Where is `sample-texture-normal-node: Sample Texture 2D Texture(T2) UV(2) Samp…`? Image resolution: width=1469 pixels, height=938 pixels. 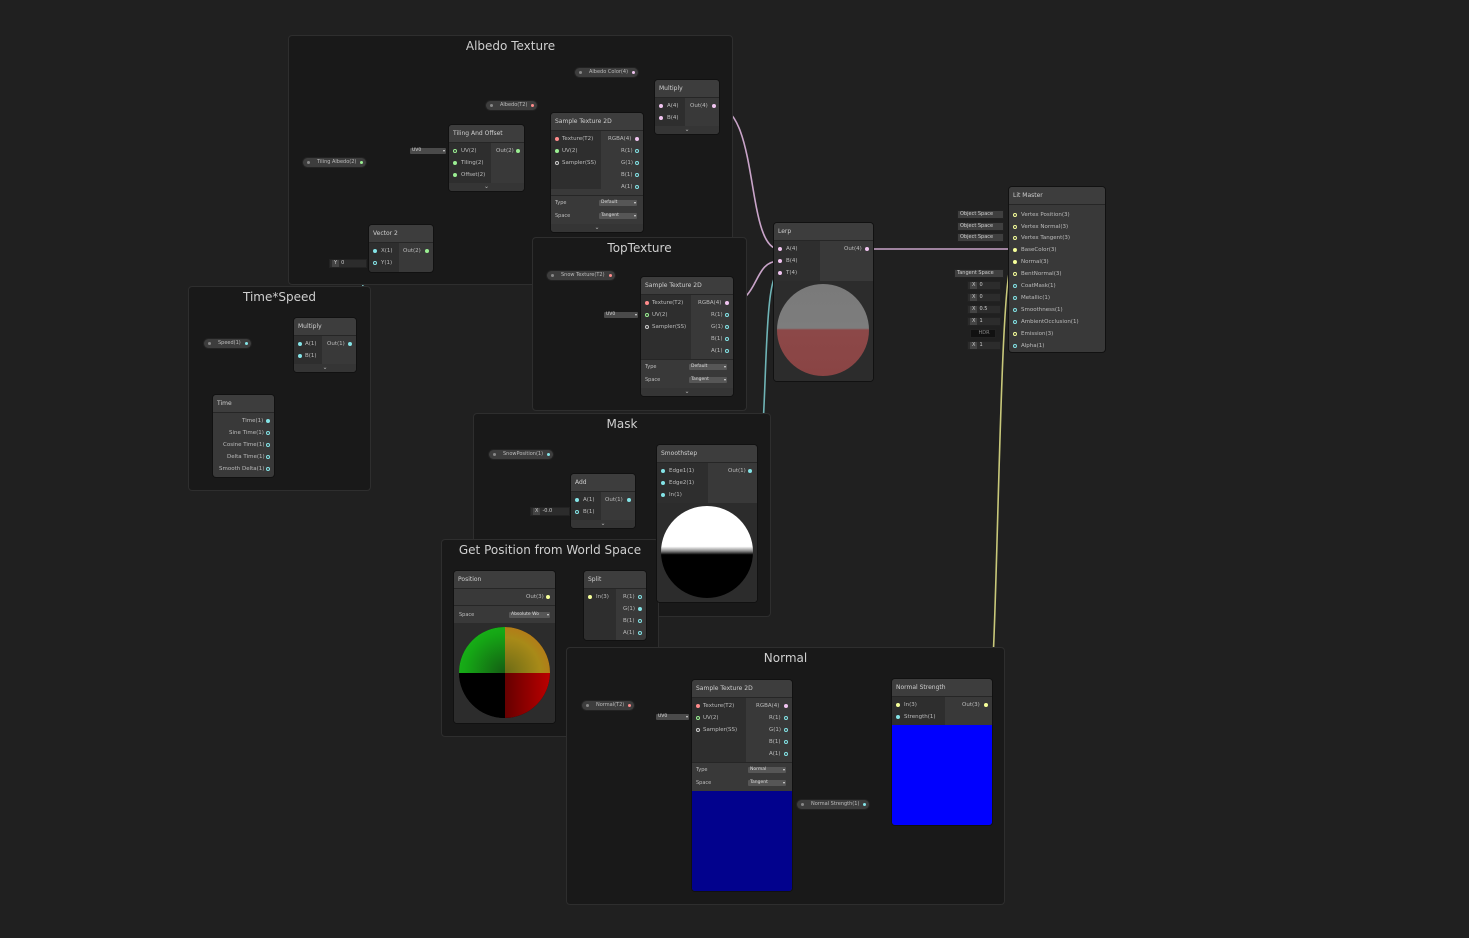
sample-texture-normal-node: Sample Texture 2D Texture(T2) UV(2) Samp… is located at coordinates (742, 785).